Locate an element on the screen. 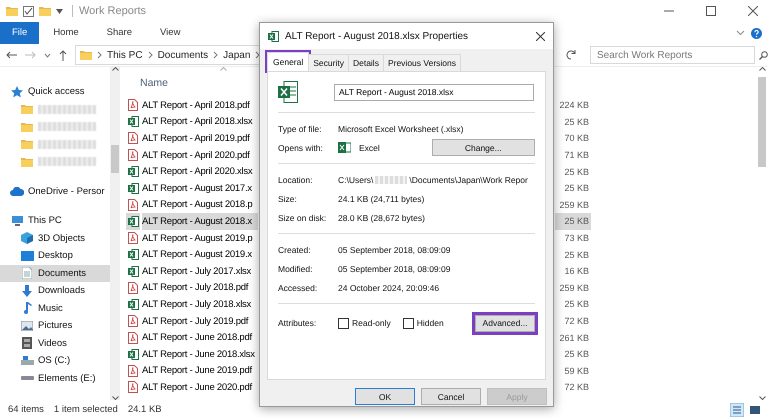 This screenshot has height=418, width=768. nav-item: Downloads is located at coordinates (55, 291).